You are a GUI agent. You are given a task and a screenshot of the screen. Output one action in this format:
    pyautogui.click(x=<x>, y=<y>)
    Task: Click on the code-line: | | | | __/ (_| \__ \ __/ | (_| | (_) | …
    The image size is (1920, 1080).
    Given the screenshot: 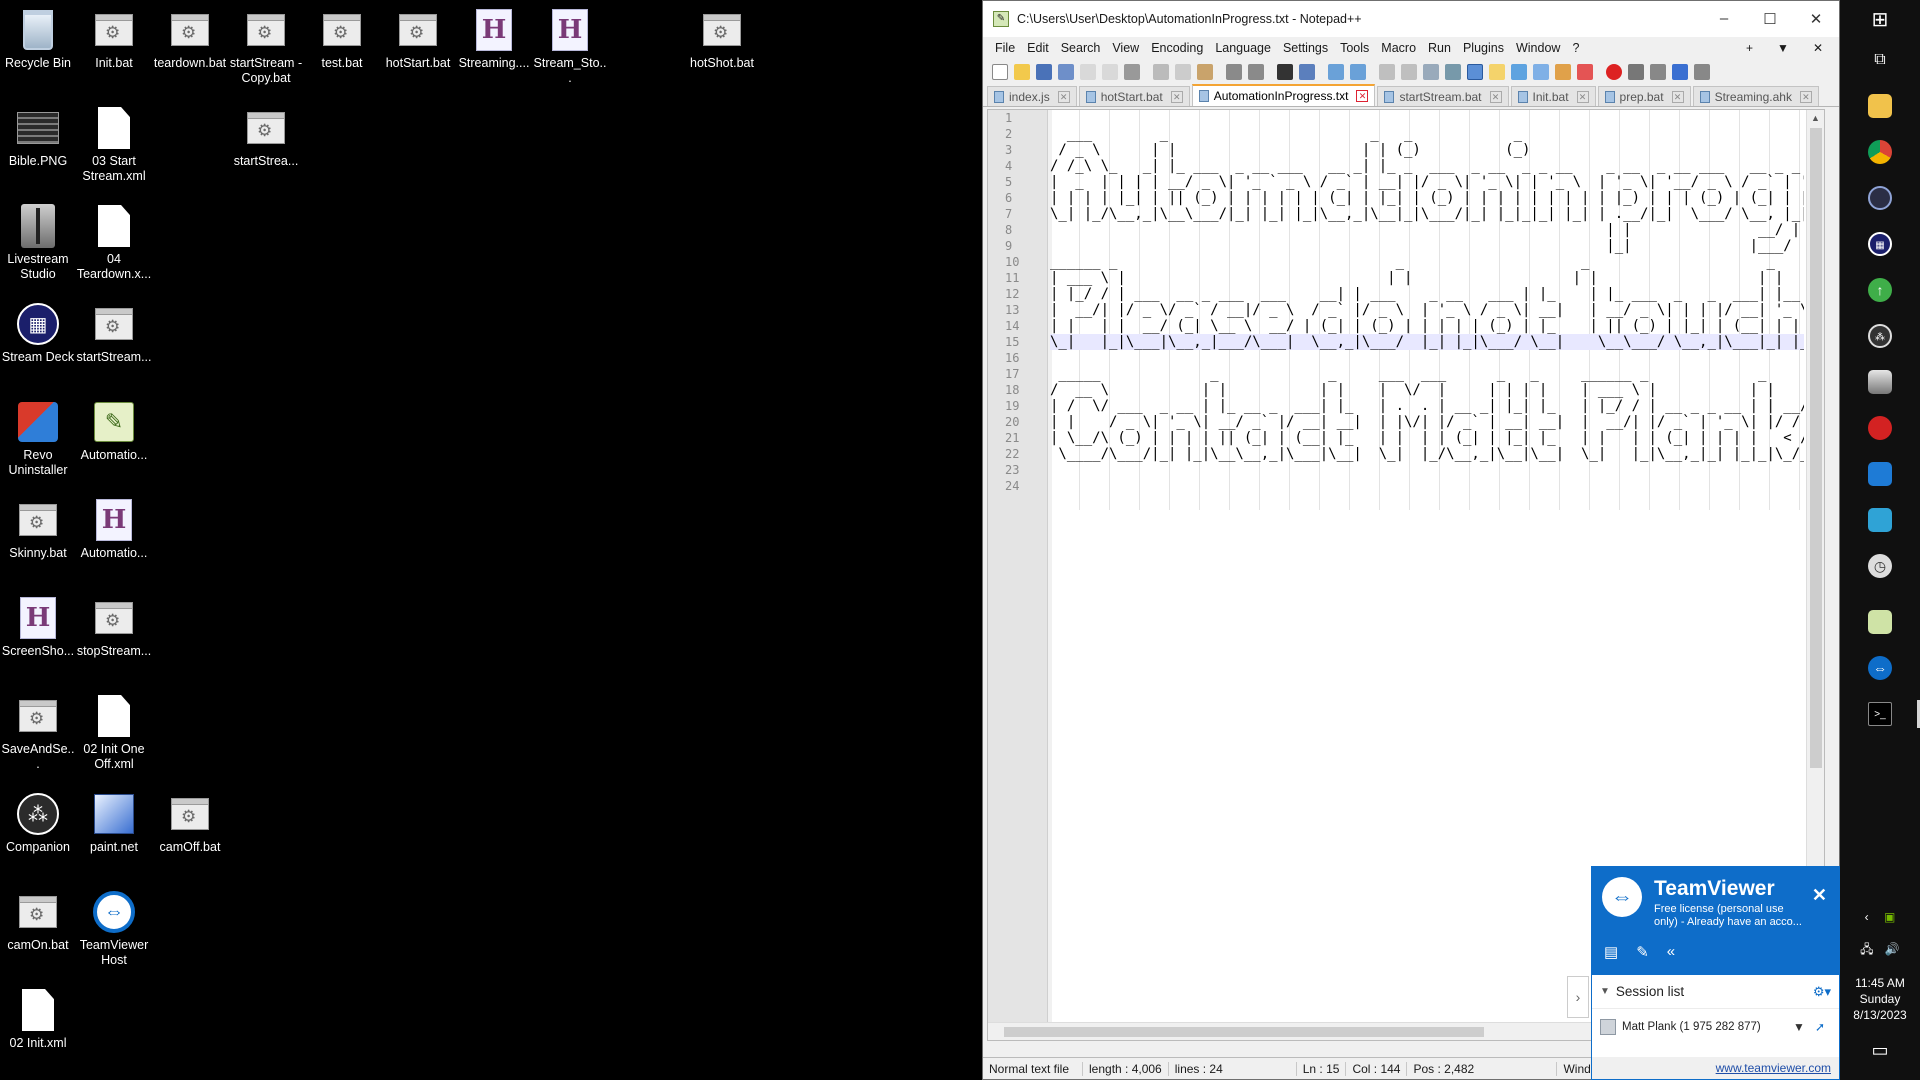 What is the action you would take?
    pyautogui.click(x=1427, y=326)
    